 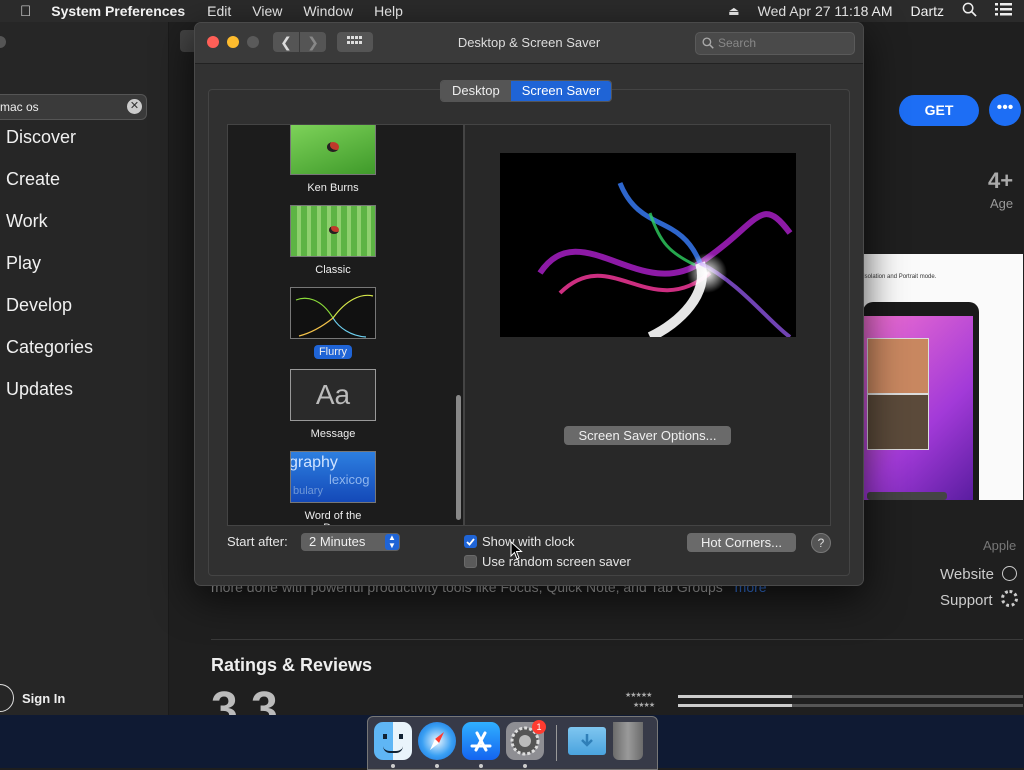 I want to click on sidebar-item-discover: Discover, so click(x=41, y=137).